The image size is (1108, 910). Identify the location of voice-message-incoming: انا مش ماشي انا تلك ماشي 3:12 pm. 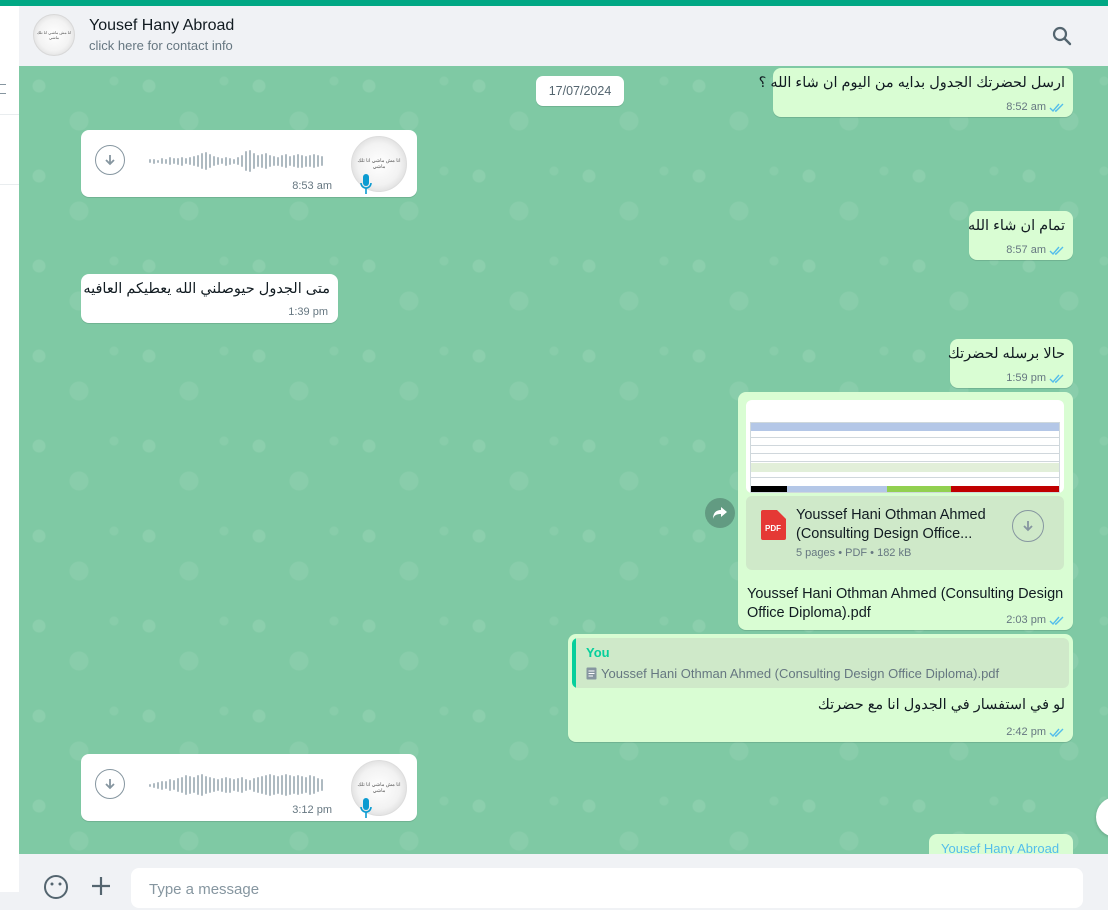
(249, 787).